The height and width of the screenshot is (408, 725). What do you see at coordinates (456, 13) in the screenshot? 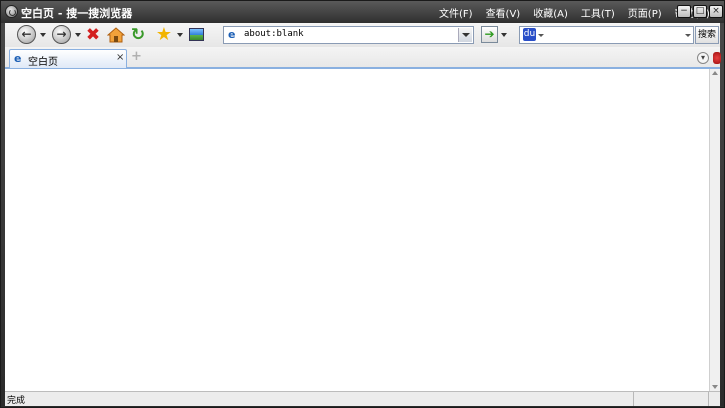
I see `menu-file: 文件(F)` at bounding box center [456, 13].